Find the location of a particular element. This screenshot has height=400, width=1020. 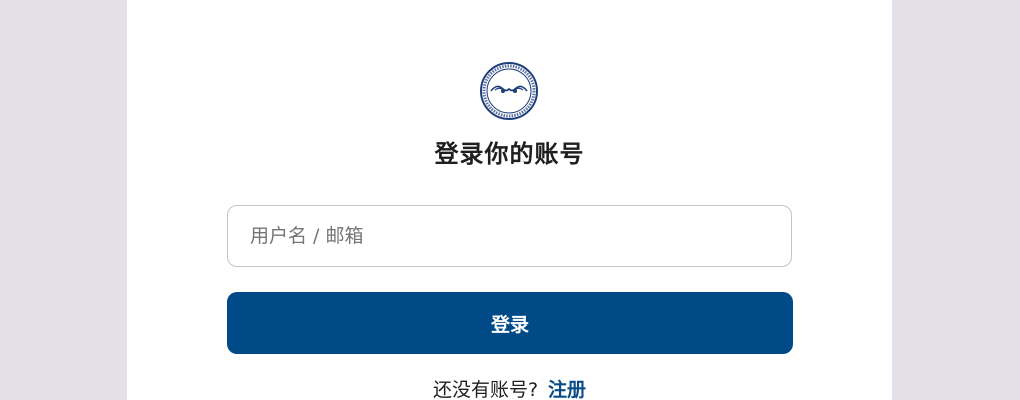

signup-link: 注册 is located at coordinates (567, 389).